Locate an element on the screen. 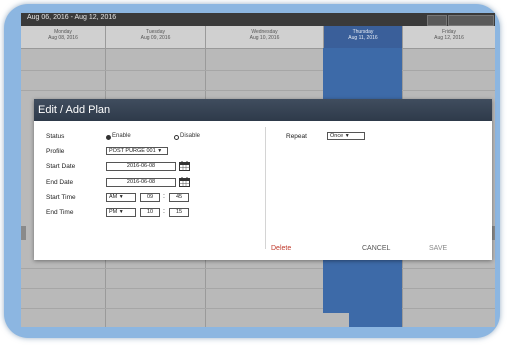  day-date: Aug 10, 2016 is located at coordinates (264, 38).